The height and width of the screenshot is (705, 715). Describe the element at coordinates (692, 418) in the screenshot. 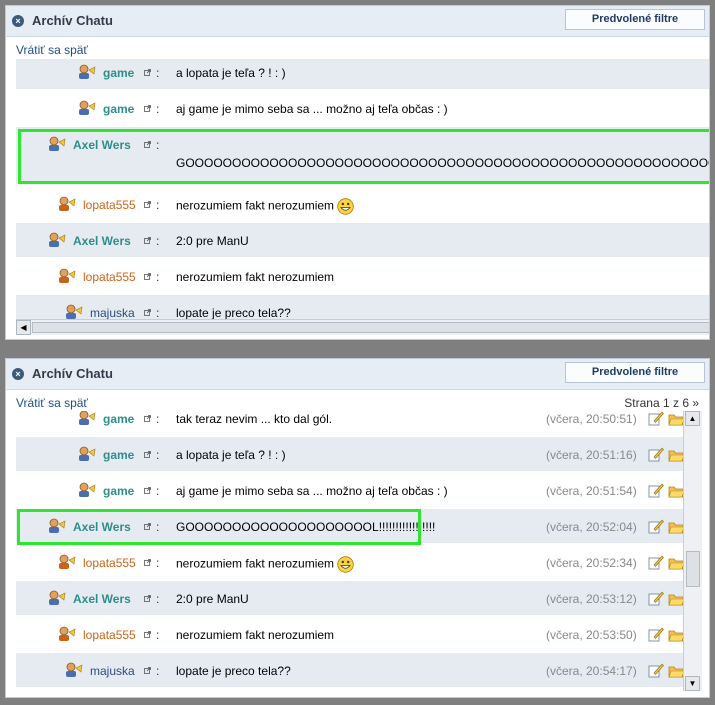

I see `scroll-up-arrow-icon: ▲` at that location.